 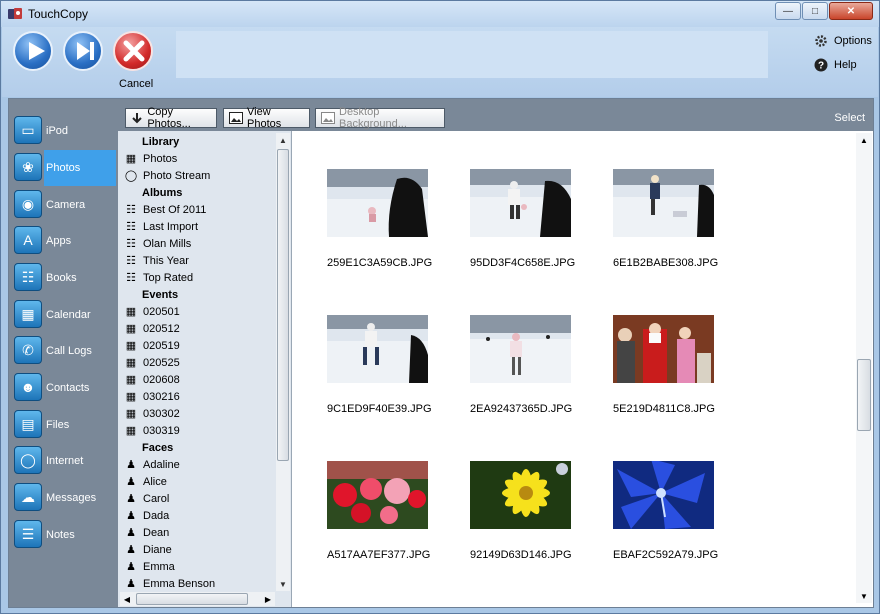 I want to click on photo-tile: 92149D63D146.JPG, so click(x=530, y=511).